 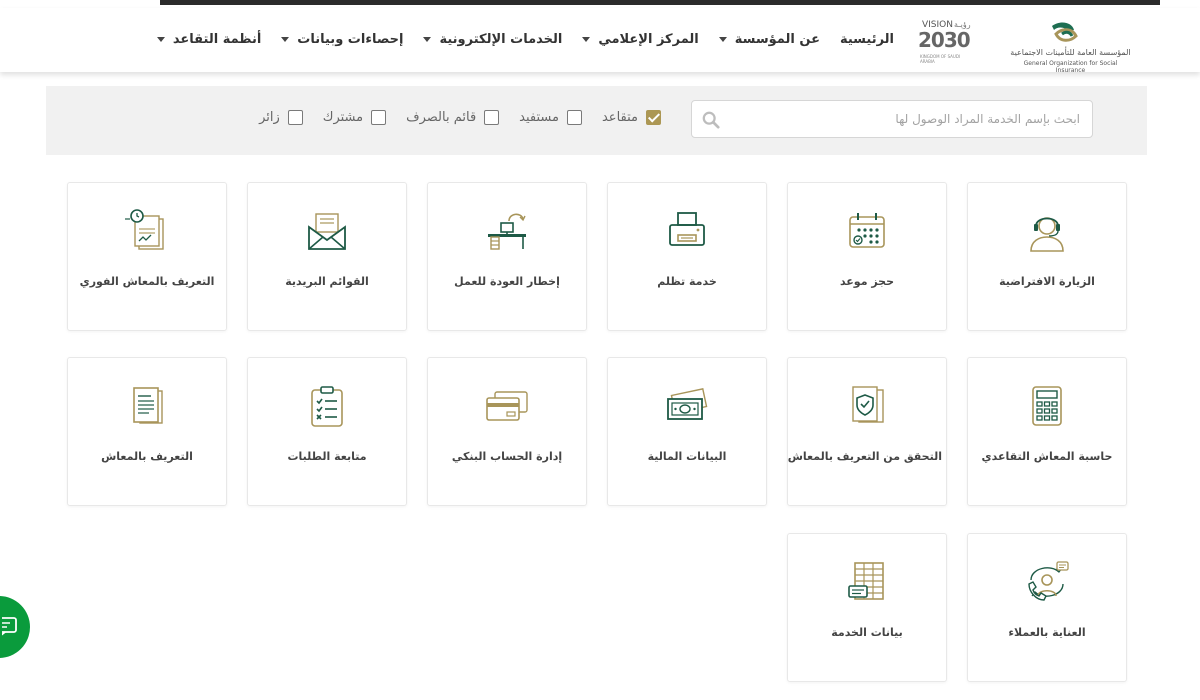 What do you see at coordinates (1047, 456) in the screenshot?
I see `service-title: حاسبة المعاش التقاعدي` at bounding box center [1047, 456].